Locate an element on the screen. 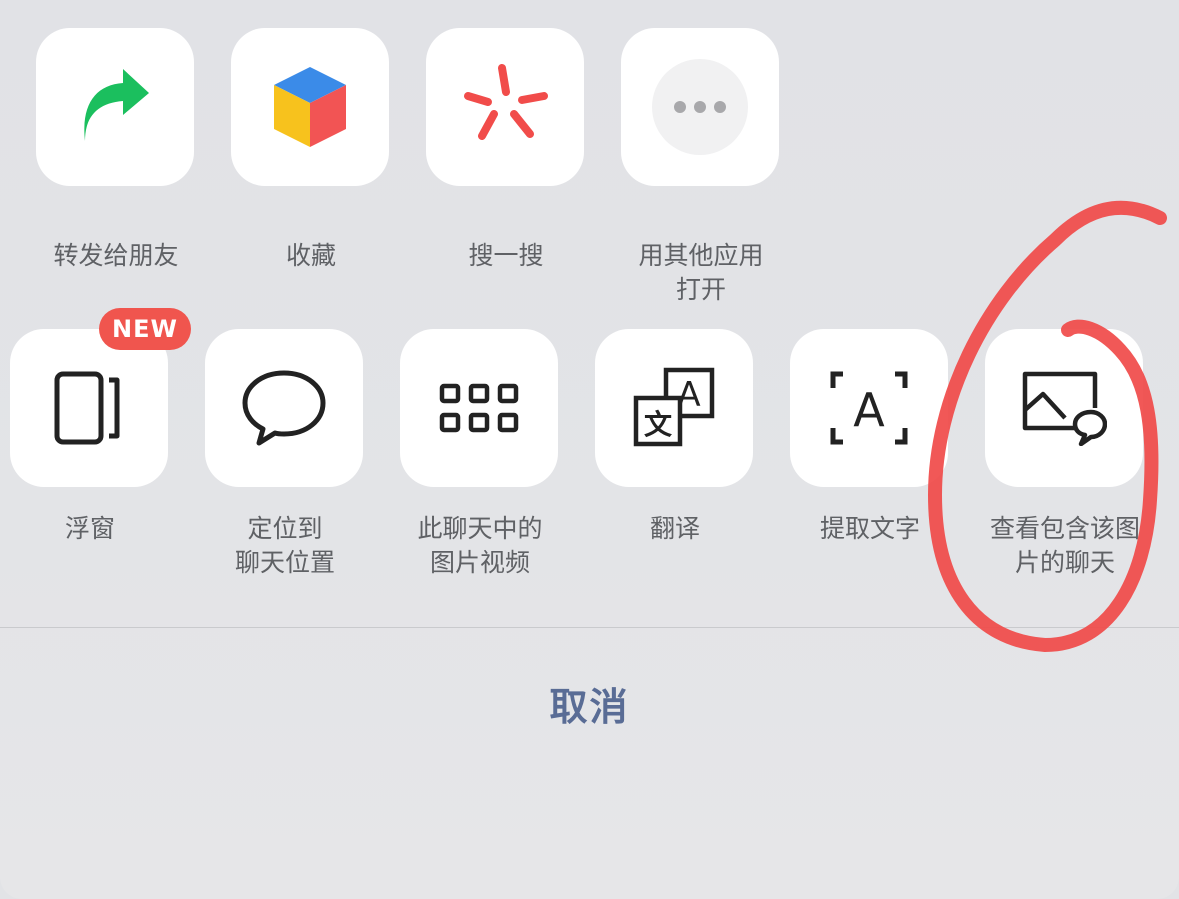  action-label: 用其他应用 打开 is located at coordinates (701, 272).